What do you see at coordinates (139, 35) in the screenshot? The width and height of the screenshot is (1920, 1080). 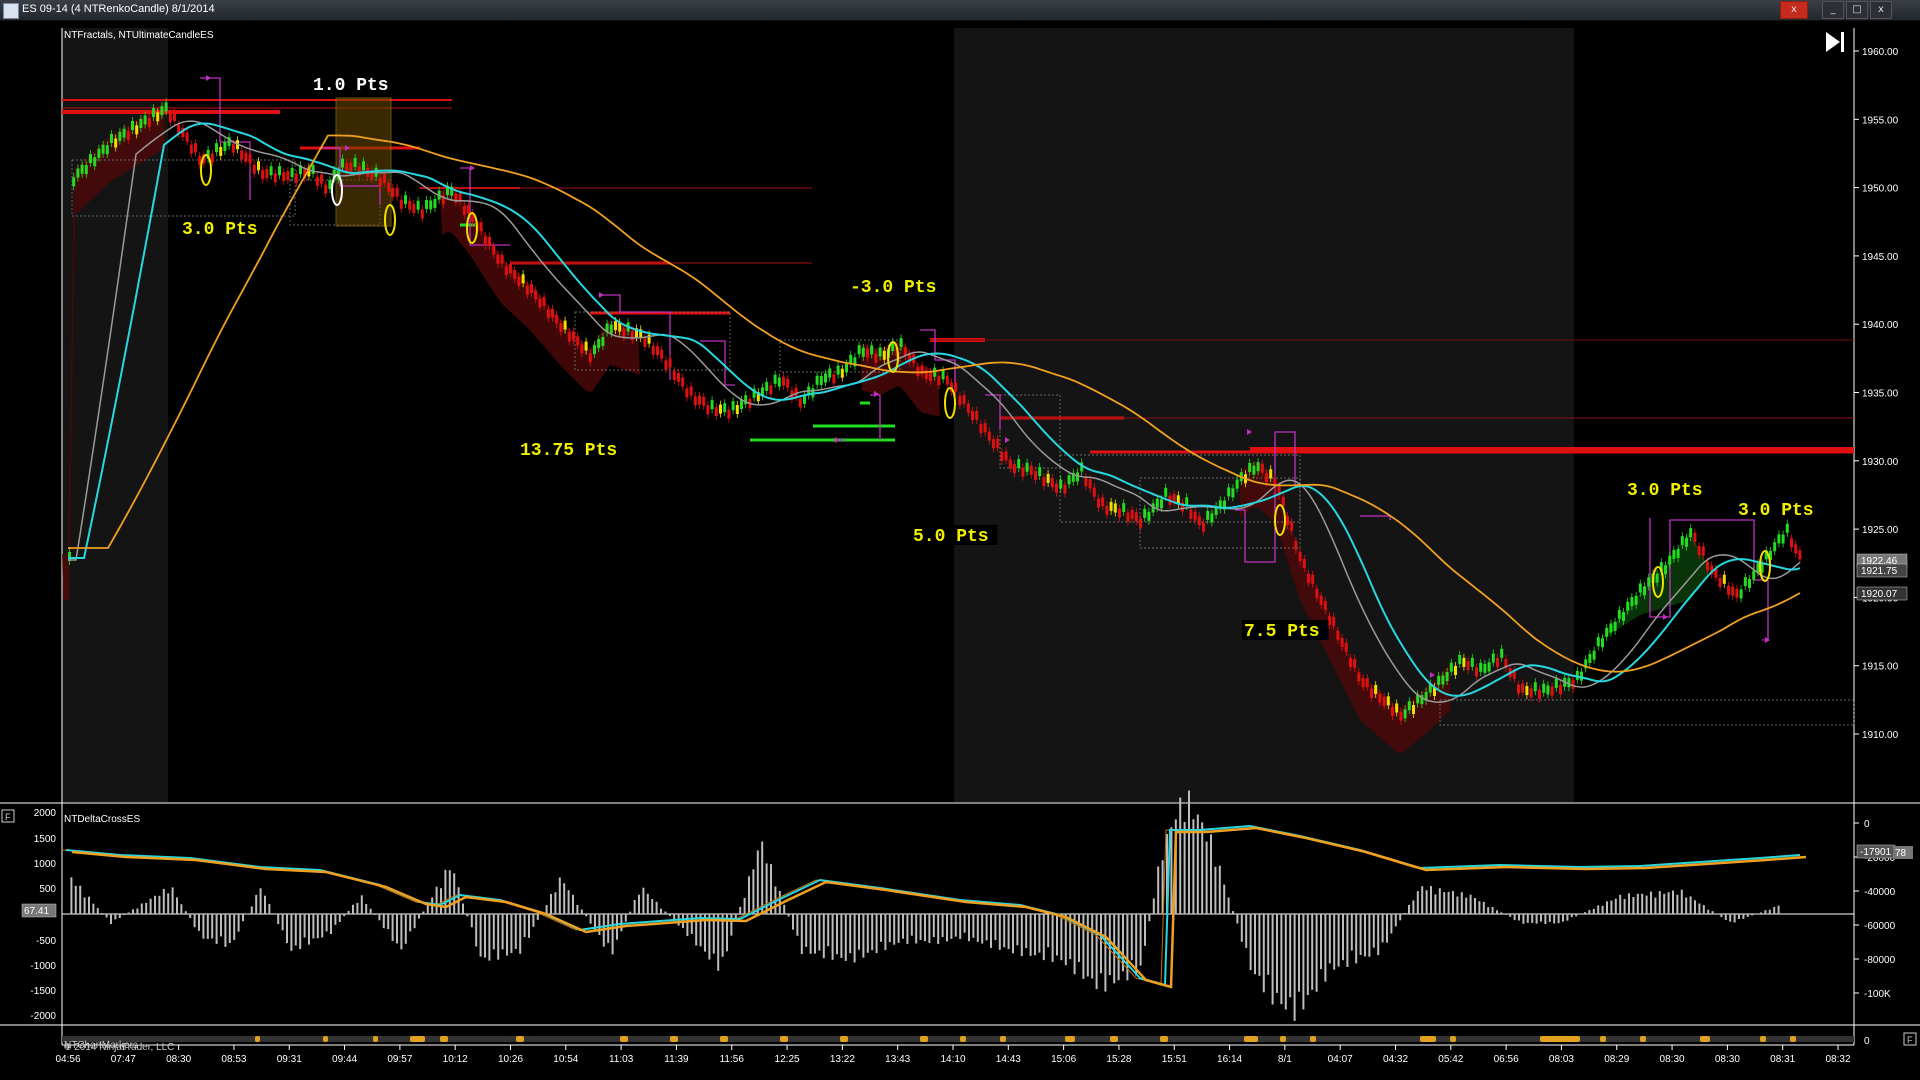 I see `main-indicator-label: NTFractals, NTUltimateCandleES` at bounding box center [139, 35].